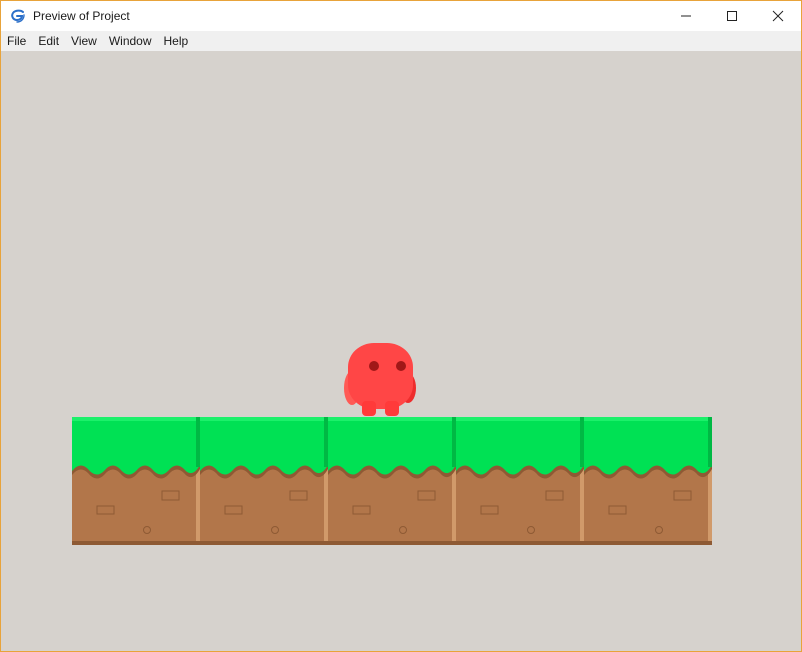 The height and width of the screenshot is (652, 802). What do you see at coordinates (374, 366) in the screenshot?
I see `player-eye-left` at bounding box center [374, 366].